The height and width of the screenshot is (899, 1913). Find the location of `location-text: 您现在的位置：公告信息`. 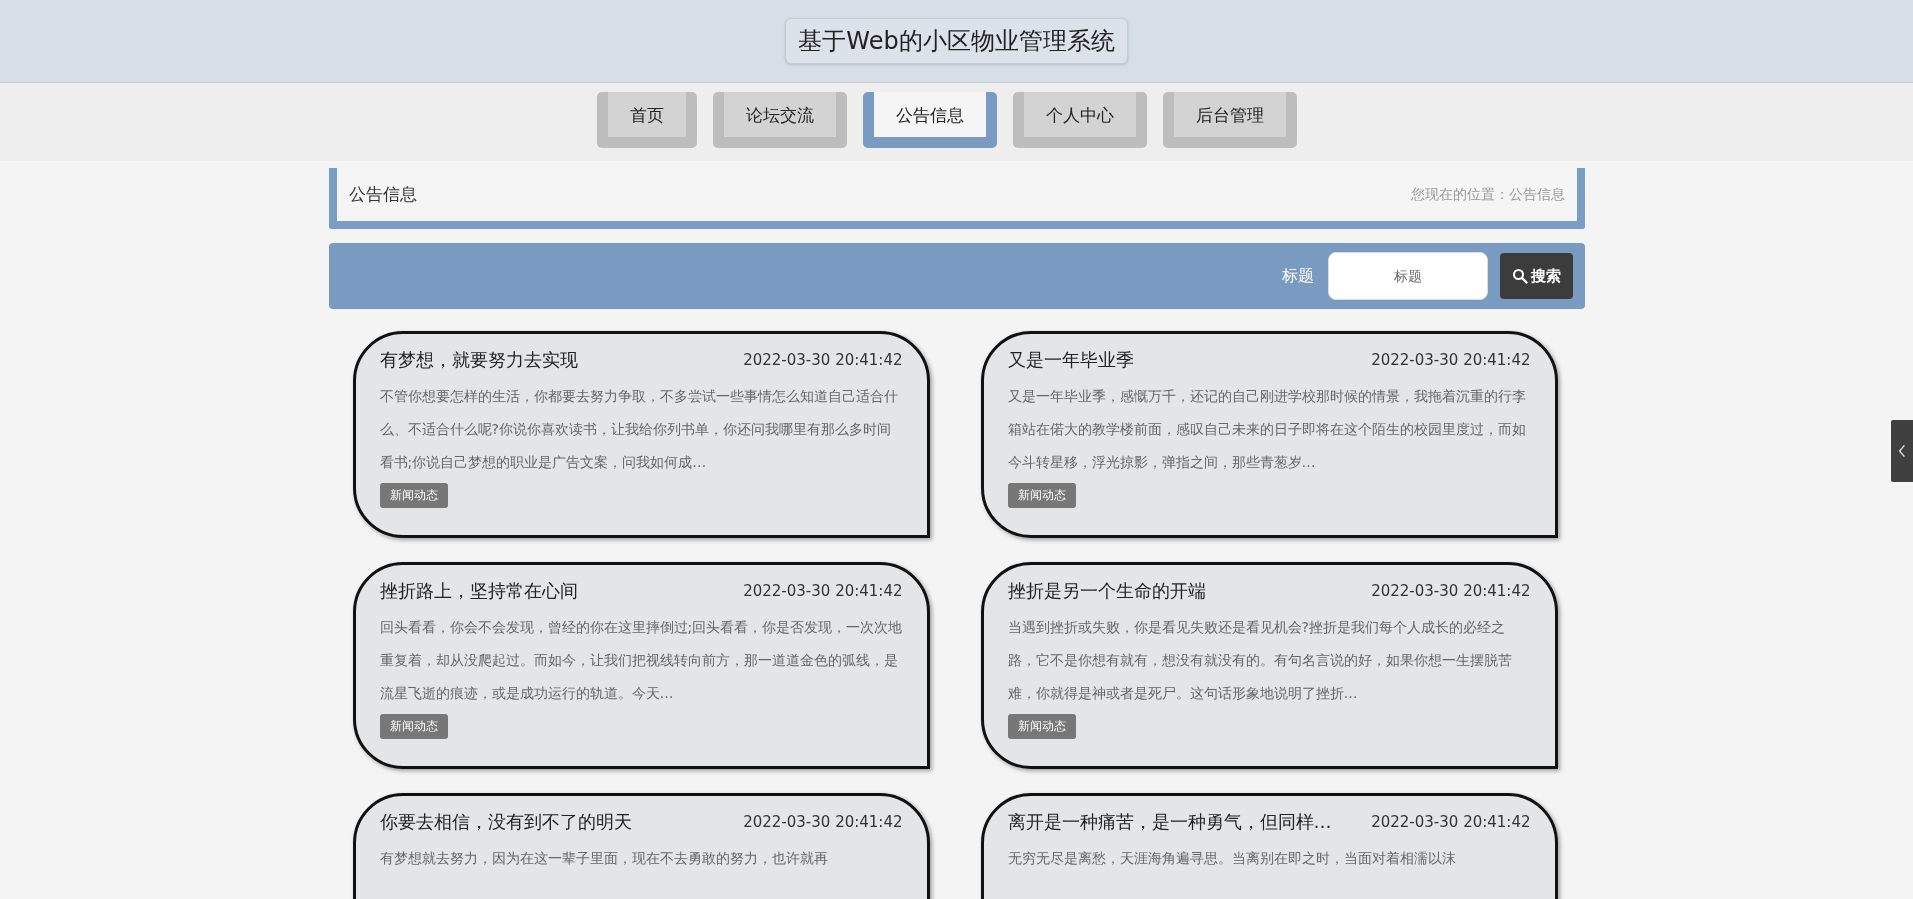

location-text: 您现在的位置：公告信息 is located at coordinates (1487, 194).